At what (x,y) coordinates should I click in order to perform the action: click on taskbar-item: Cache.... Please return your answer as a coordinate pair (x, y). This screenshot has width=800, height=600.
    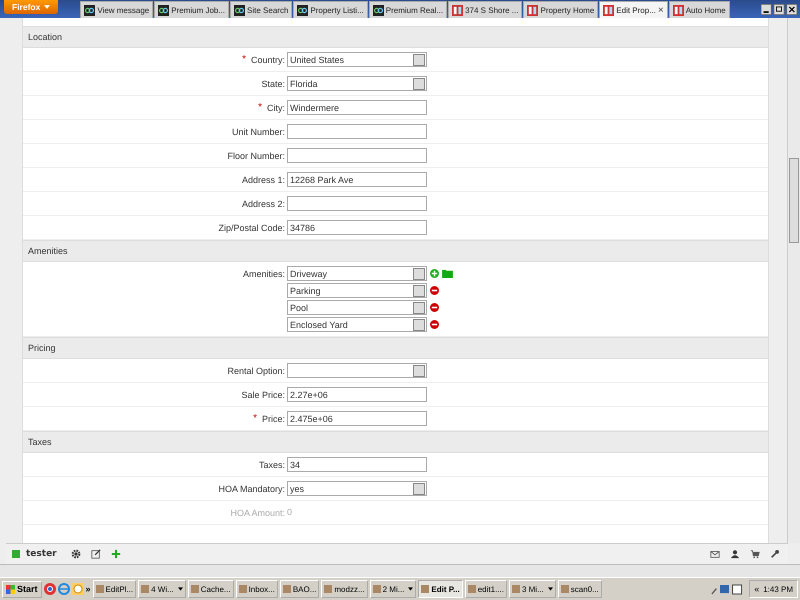
    Looking at the image, I should click on (211, 589).